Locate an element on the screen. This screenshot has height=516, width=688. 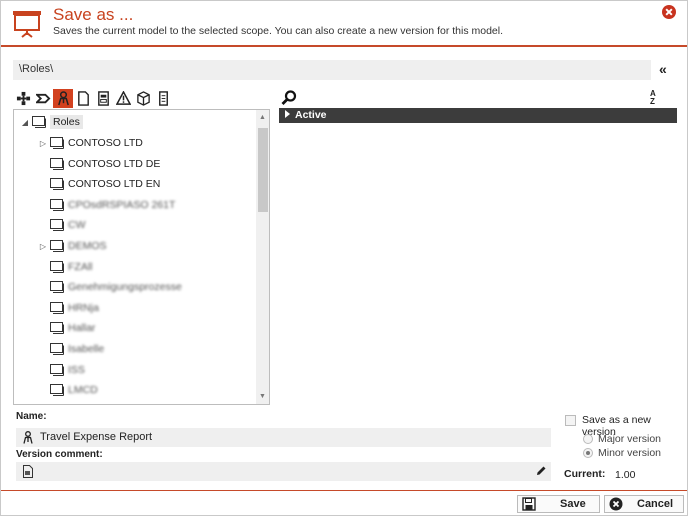
scroll-down-icon: ▼ is located at coordinates (262, 396).